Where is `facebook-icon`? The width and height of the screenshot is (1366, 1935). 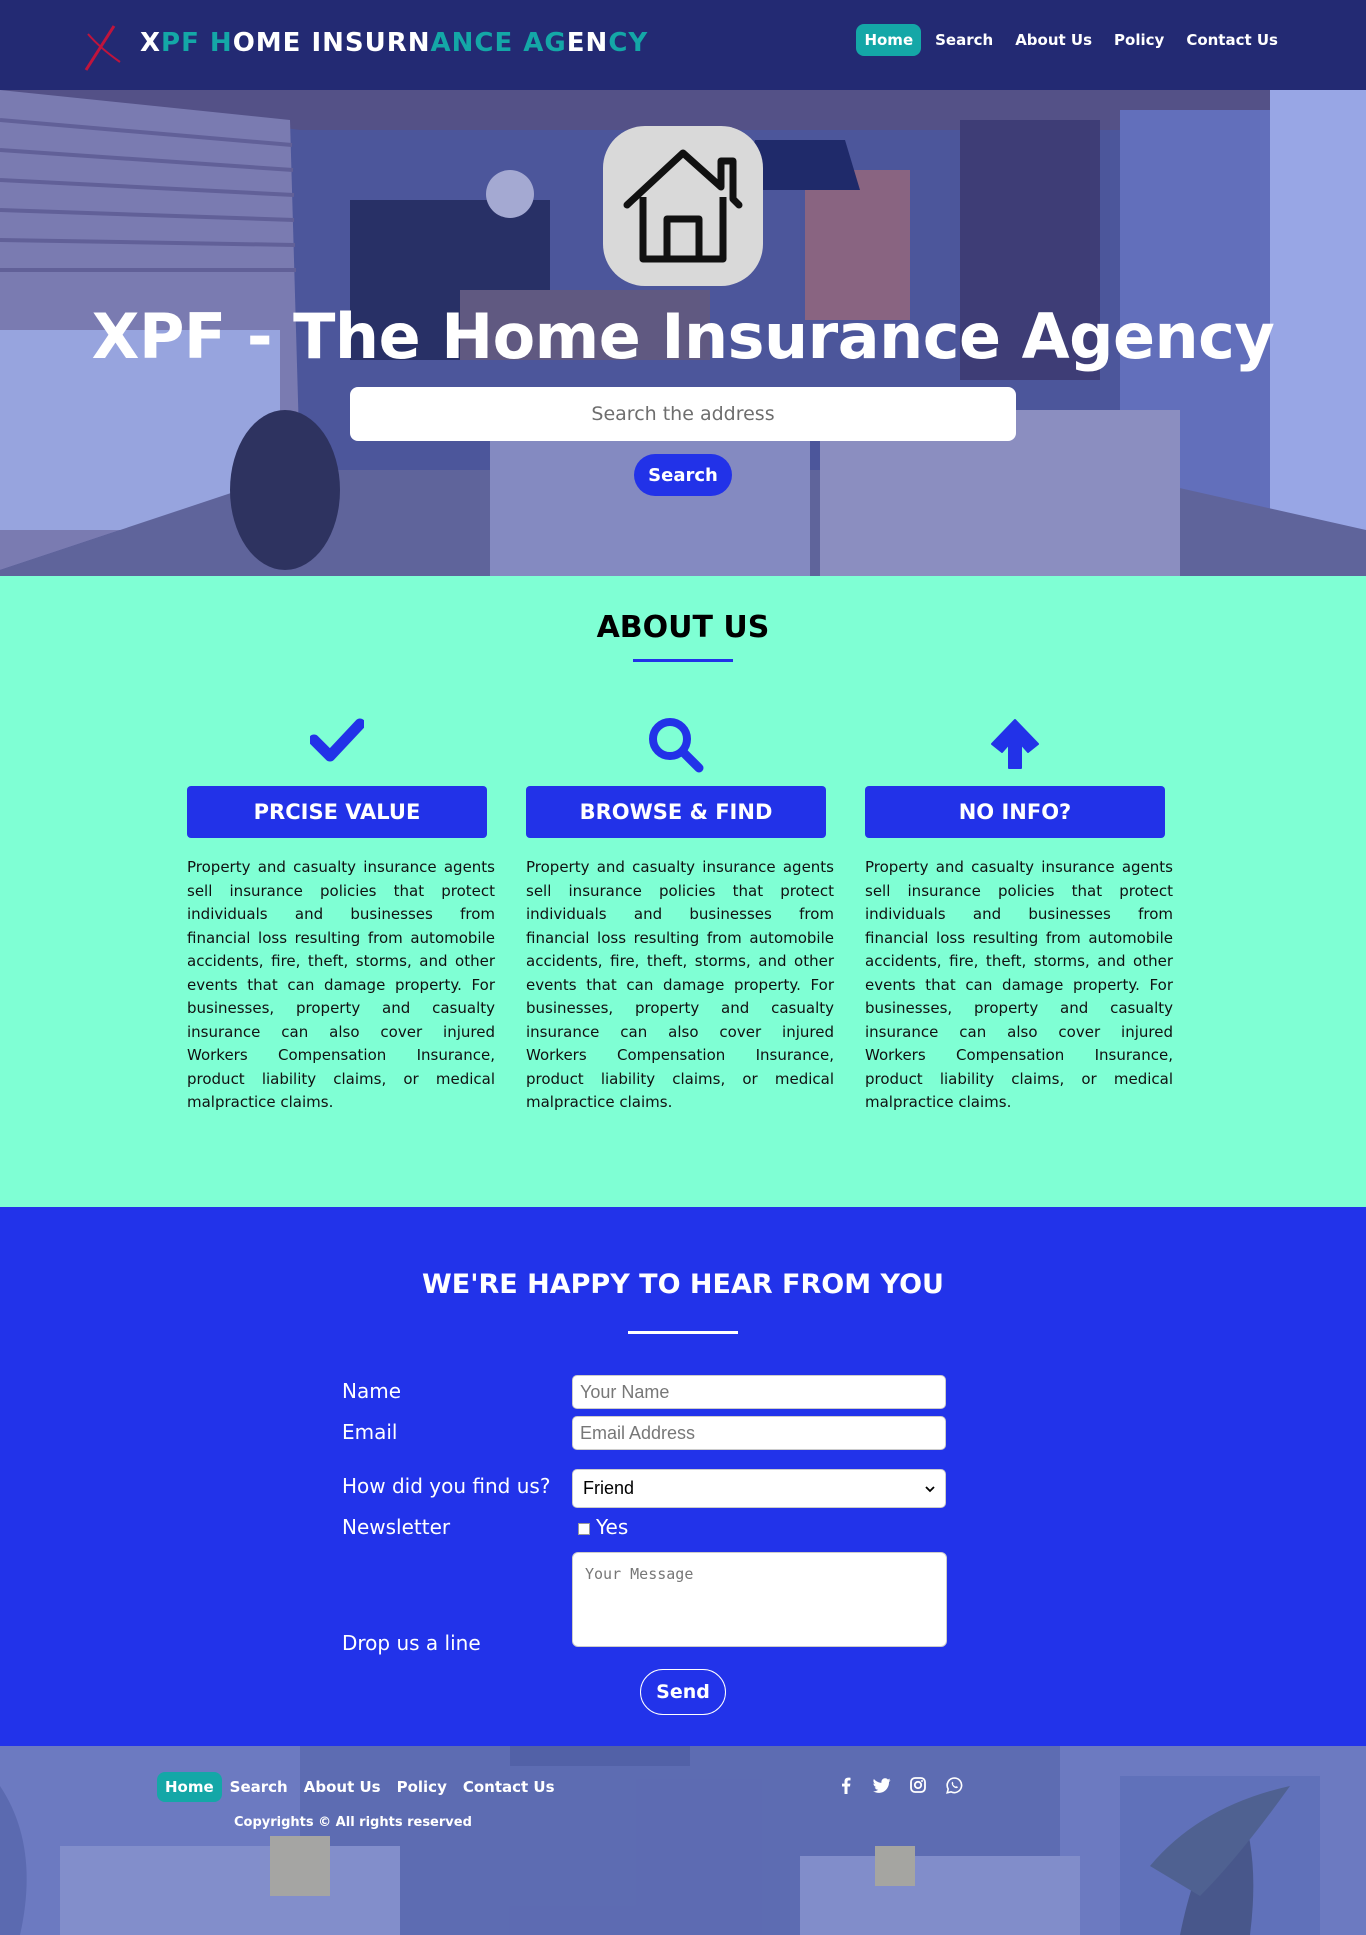
facebook-icon is located at coordinates (846, 1785).